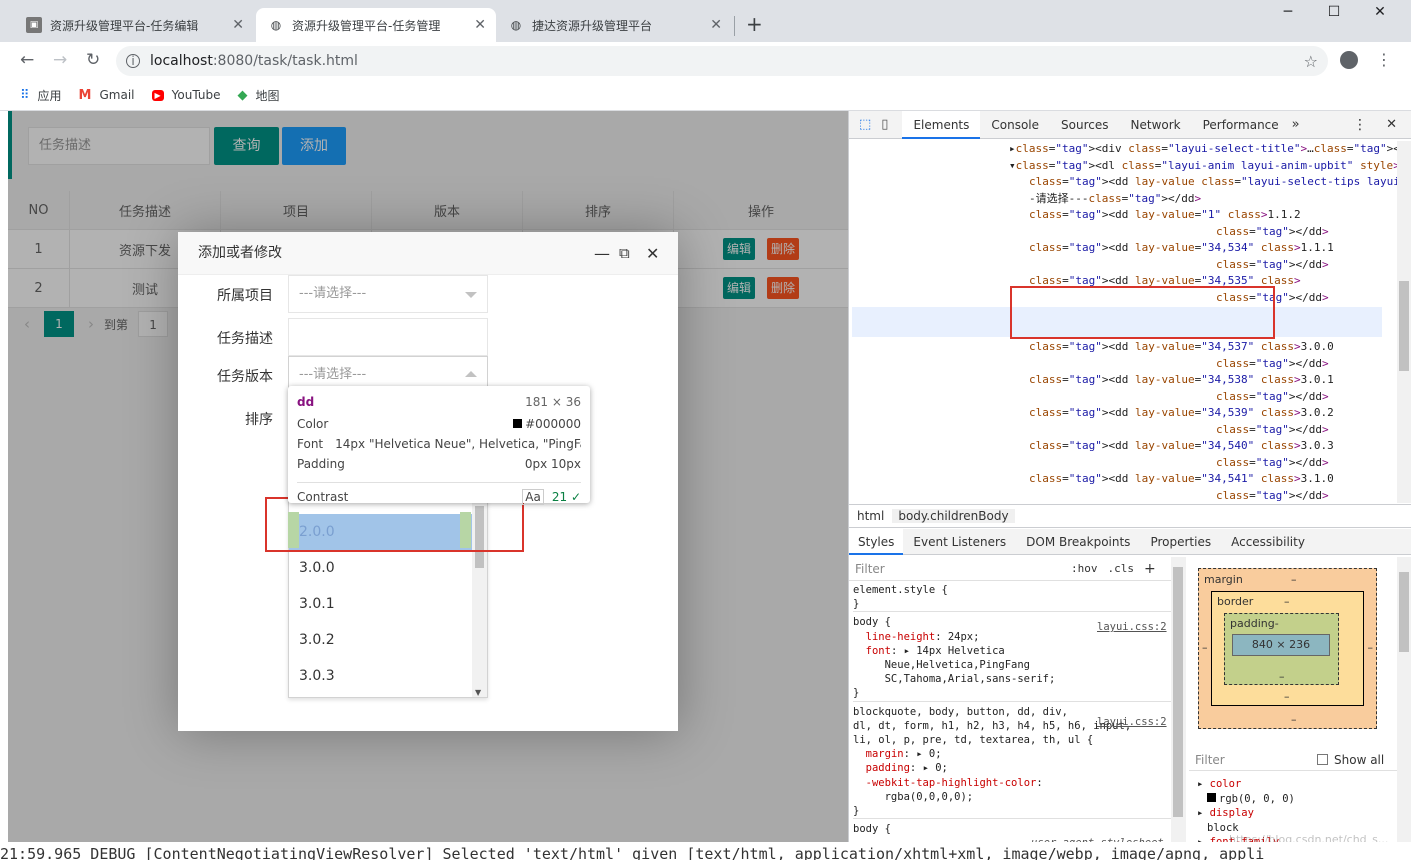 The height and width of the screenshot is (860, 1411). What do you see at coordinates (245, 296) in the screenshot?
I see `field-label-project: 所属项目` at bounding box center [245, 296].